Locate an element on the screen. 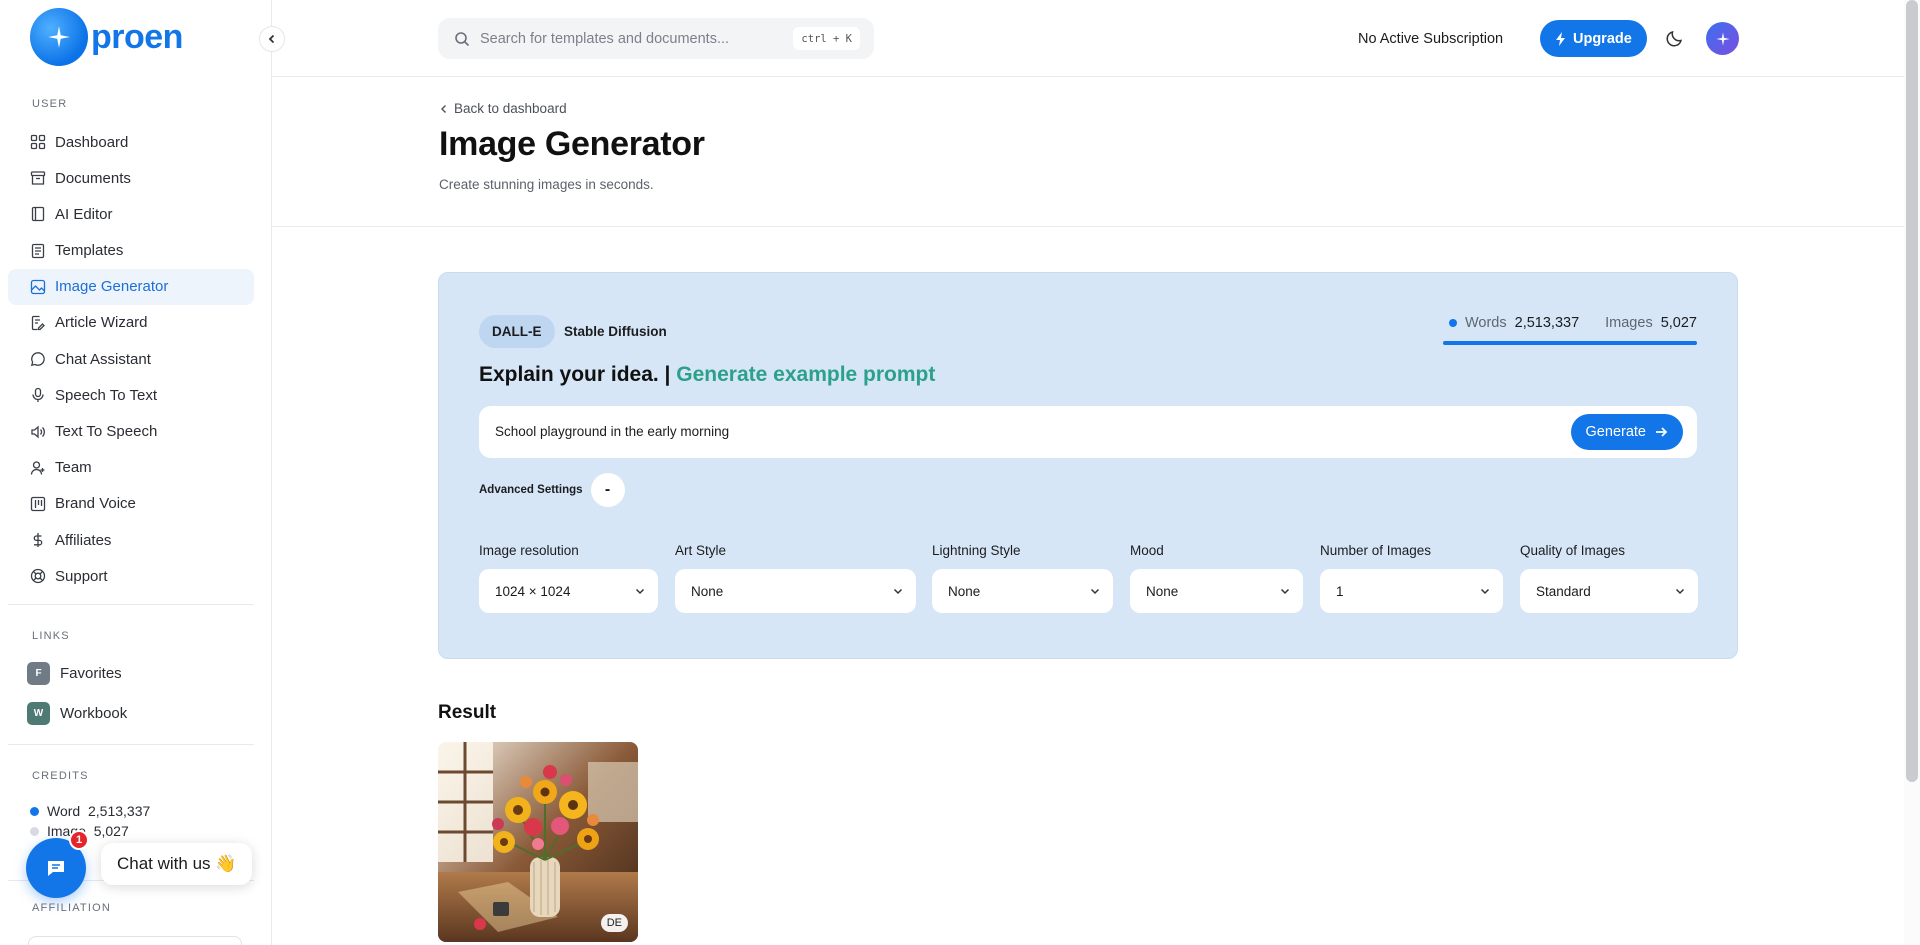 This screenshot has width=1920, height=945. prompt-field: Generate is located at coordinates (1088, 432).